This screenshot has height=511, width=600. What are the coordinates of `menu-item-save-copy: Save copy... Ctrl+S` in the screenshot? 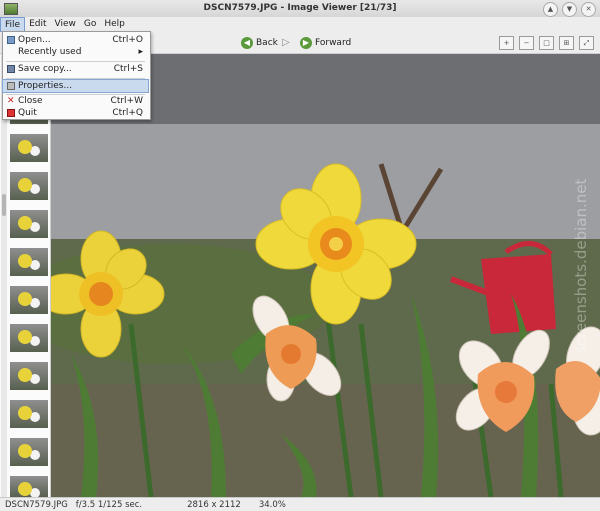 It's located at (75, 69).